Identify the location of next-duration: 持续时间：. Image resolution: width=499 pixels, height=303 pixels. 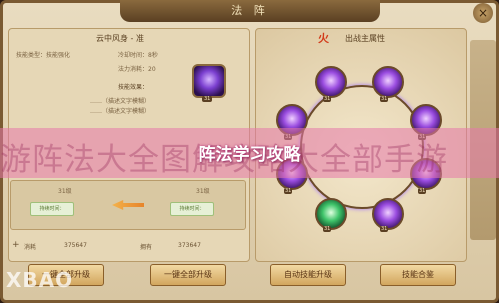
(192, 209).